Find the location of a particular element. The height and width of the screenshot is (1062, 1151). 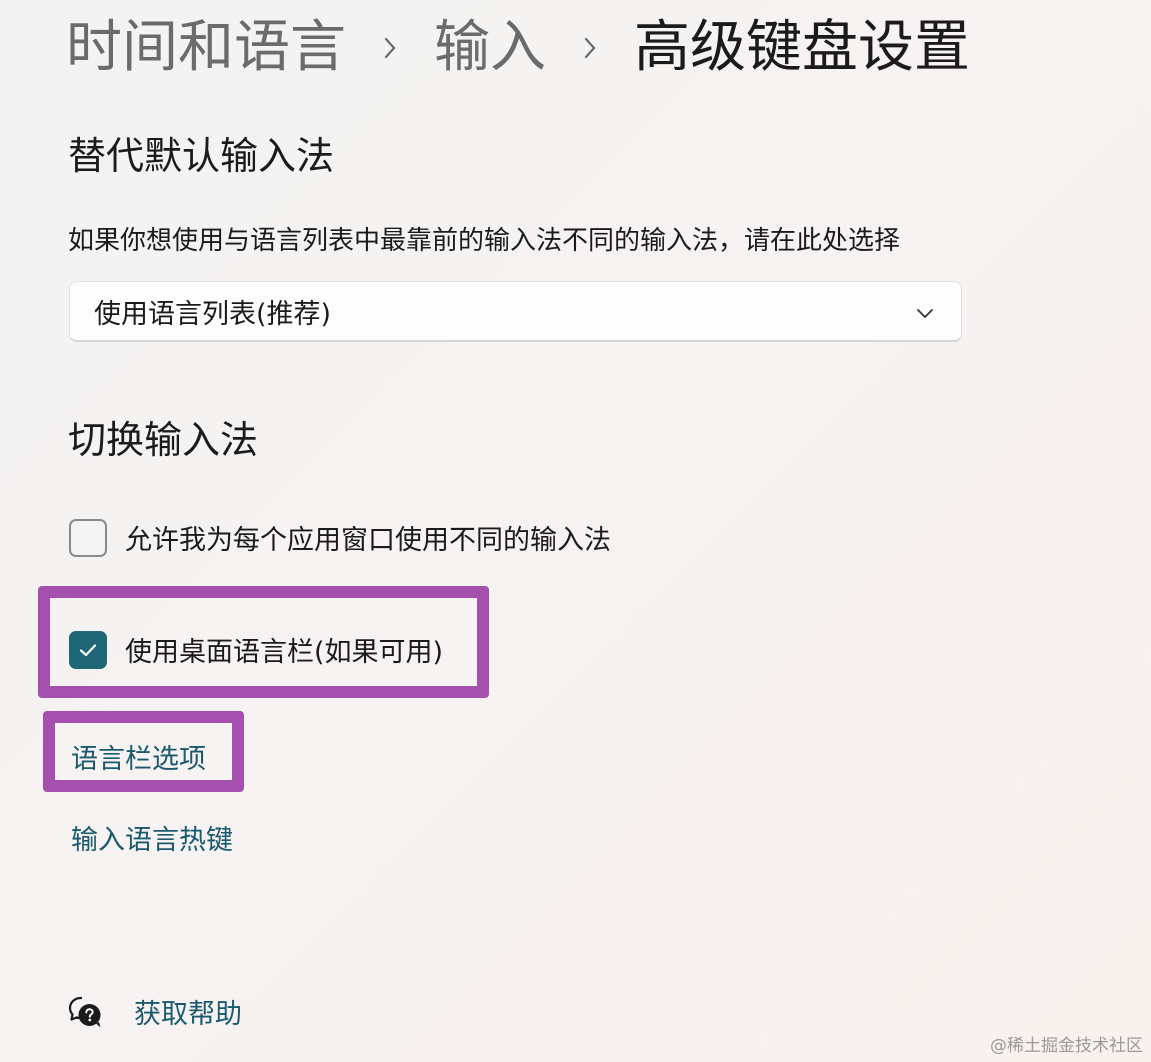

language-bar-options-link: 语言栏选项 is located at coordinates (138, 756).